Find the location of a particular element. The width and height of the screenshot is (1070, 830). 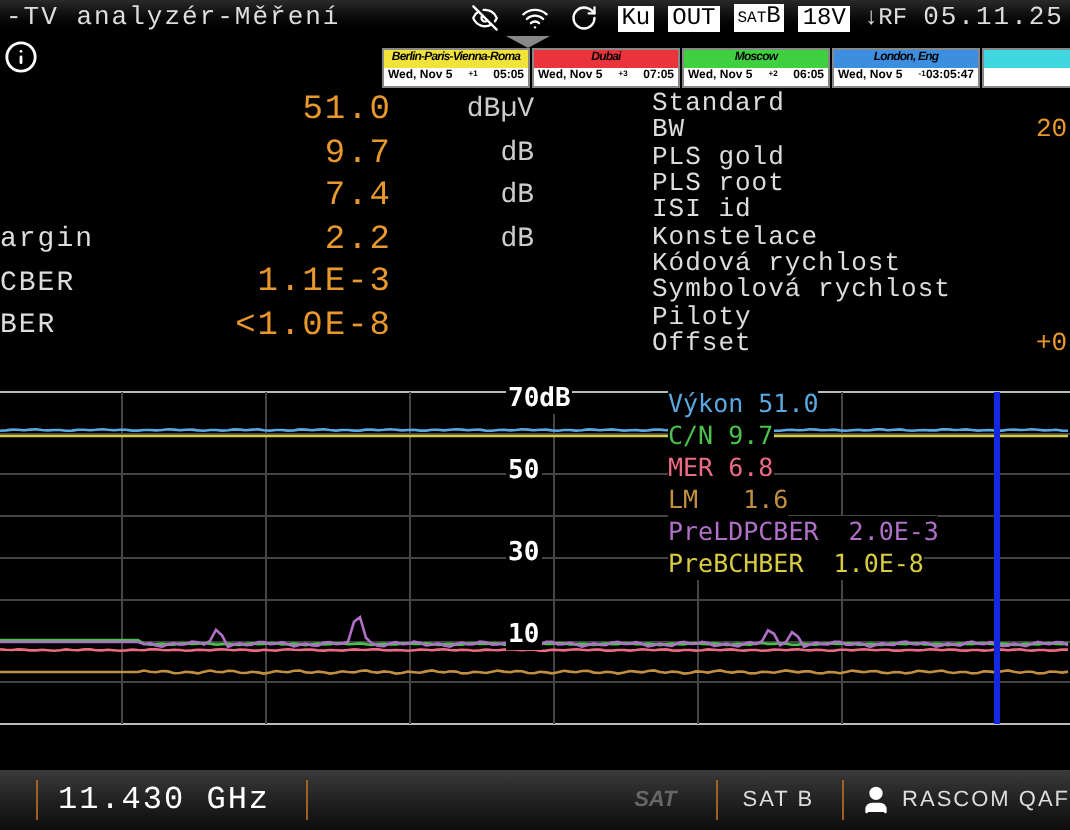

dropdown-triangle-icon is located at coordinates (528, 42).